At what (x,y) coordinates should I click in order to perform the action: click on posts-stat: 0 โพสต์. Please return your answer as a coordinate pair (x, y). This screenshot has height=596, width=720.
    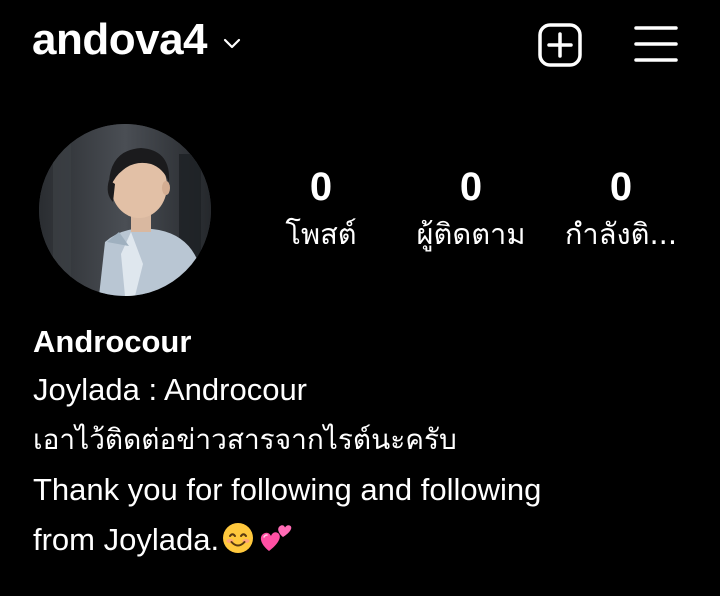
    Looking at the image, I should click on (321, 209).